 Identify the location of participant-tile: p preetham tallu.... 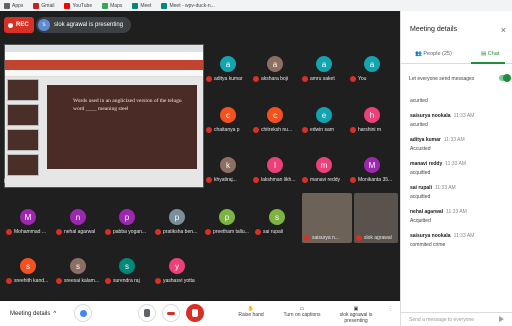
(227, 222).